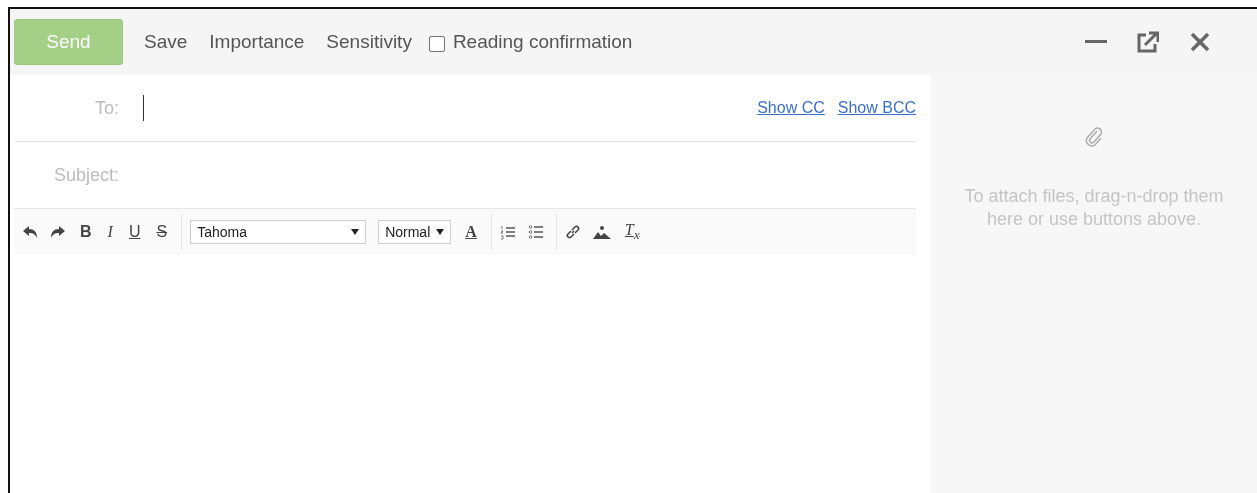 The width and height of the screenshot is (1257, 493). I want to click on numbered-list-icon, so click(507, 232).